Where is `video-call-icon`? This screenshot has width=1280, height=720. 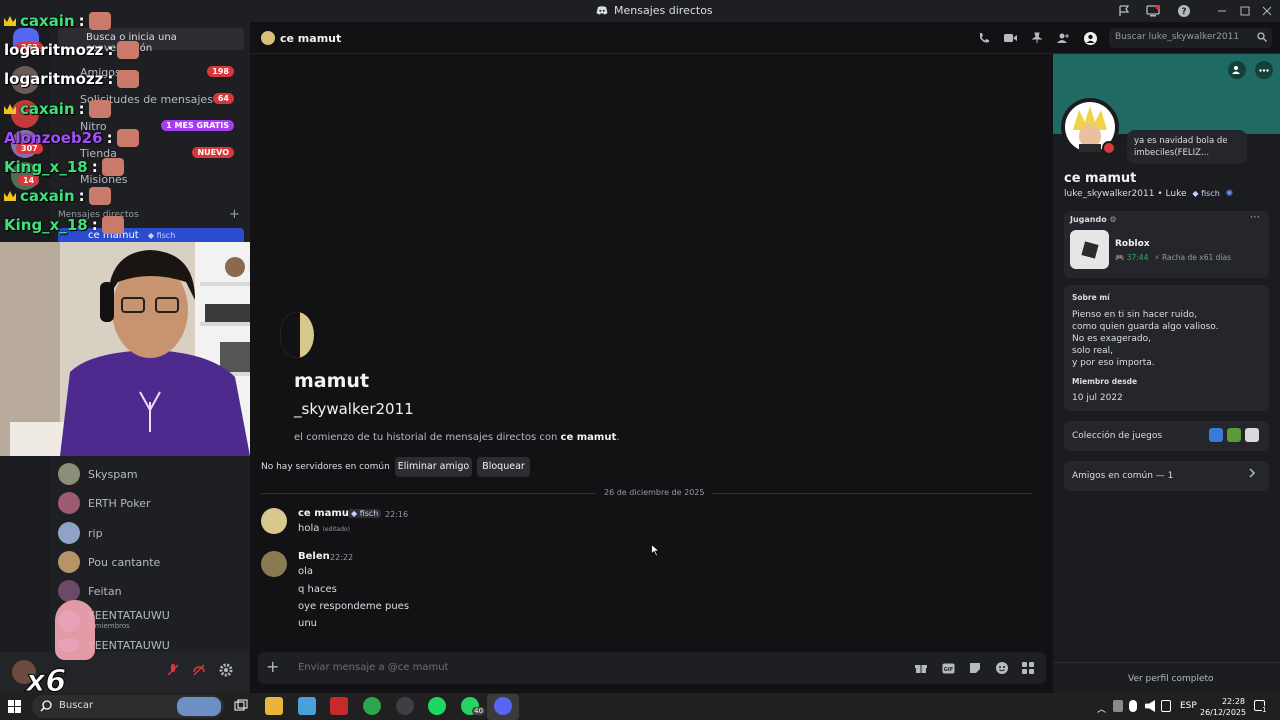
video-call-icon is located at coordinates (1010, 38).